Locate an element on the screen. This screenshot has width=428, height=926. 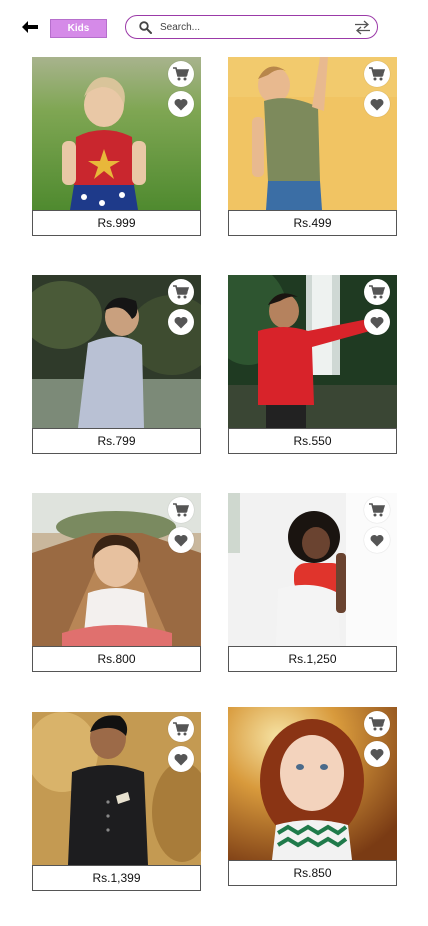
product-card: Rs.999 is located at coordinates (116, 146).